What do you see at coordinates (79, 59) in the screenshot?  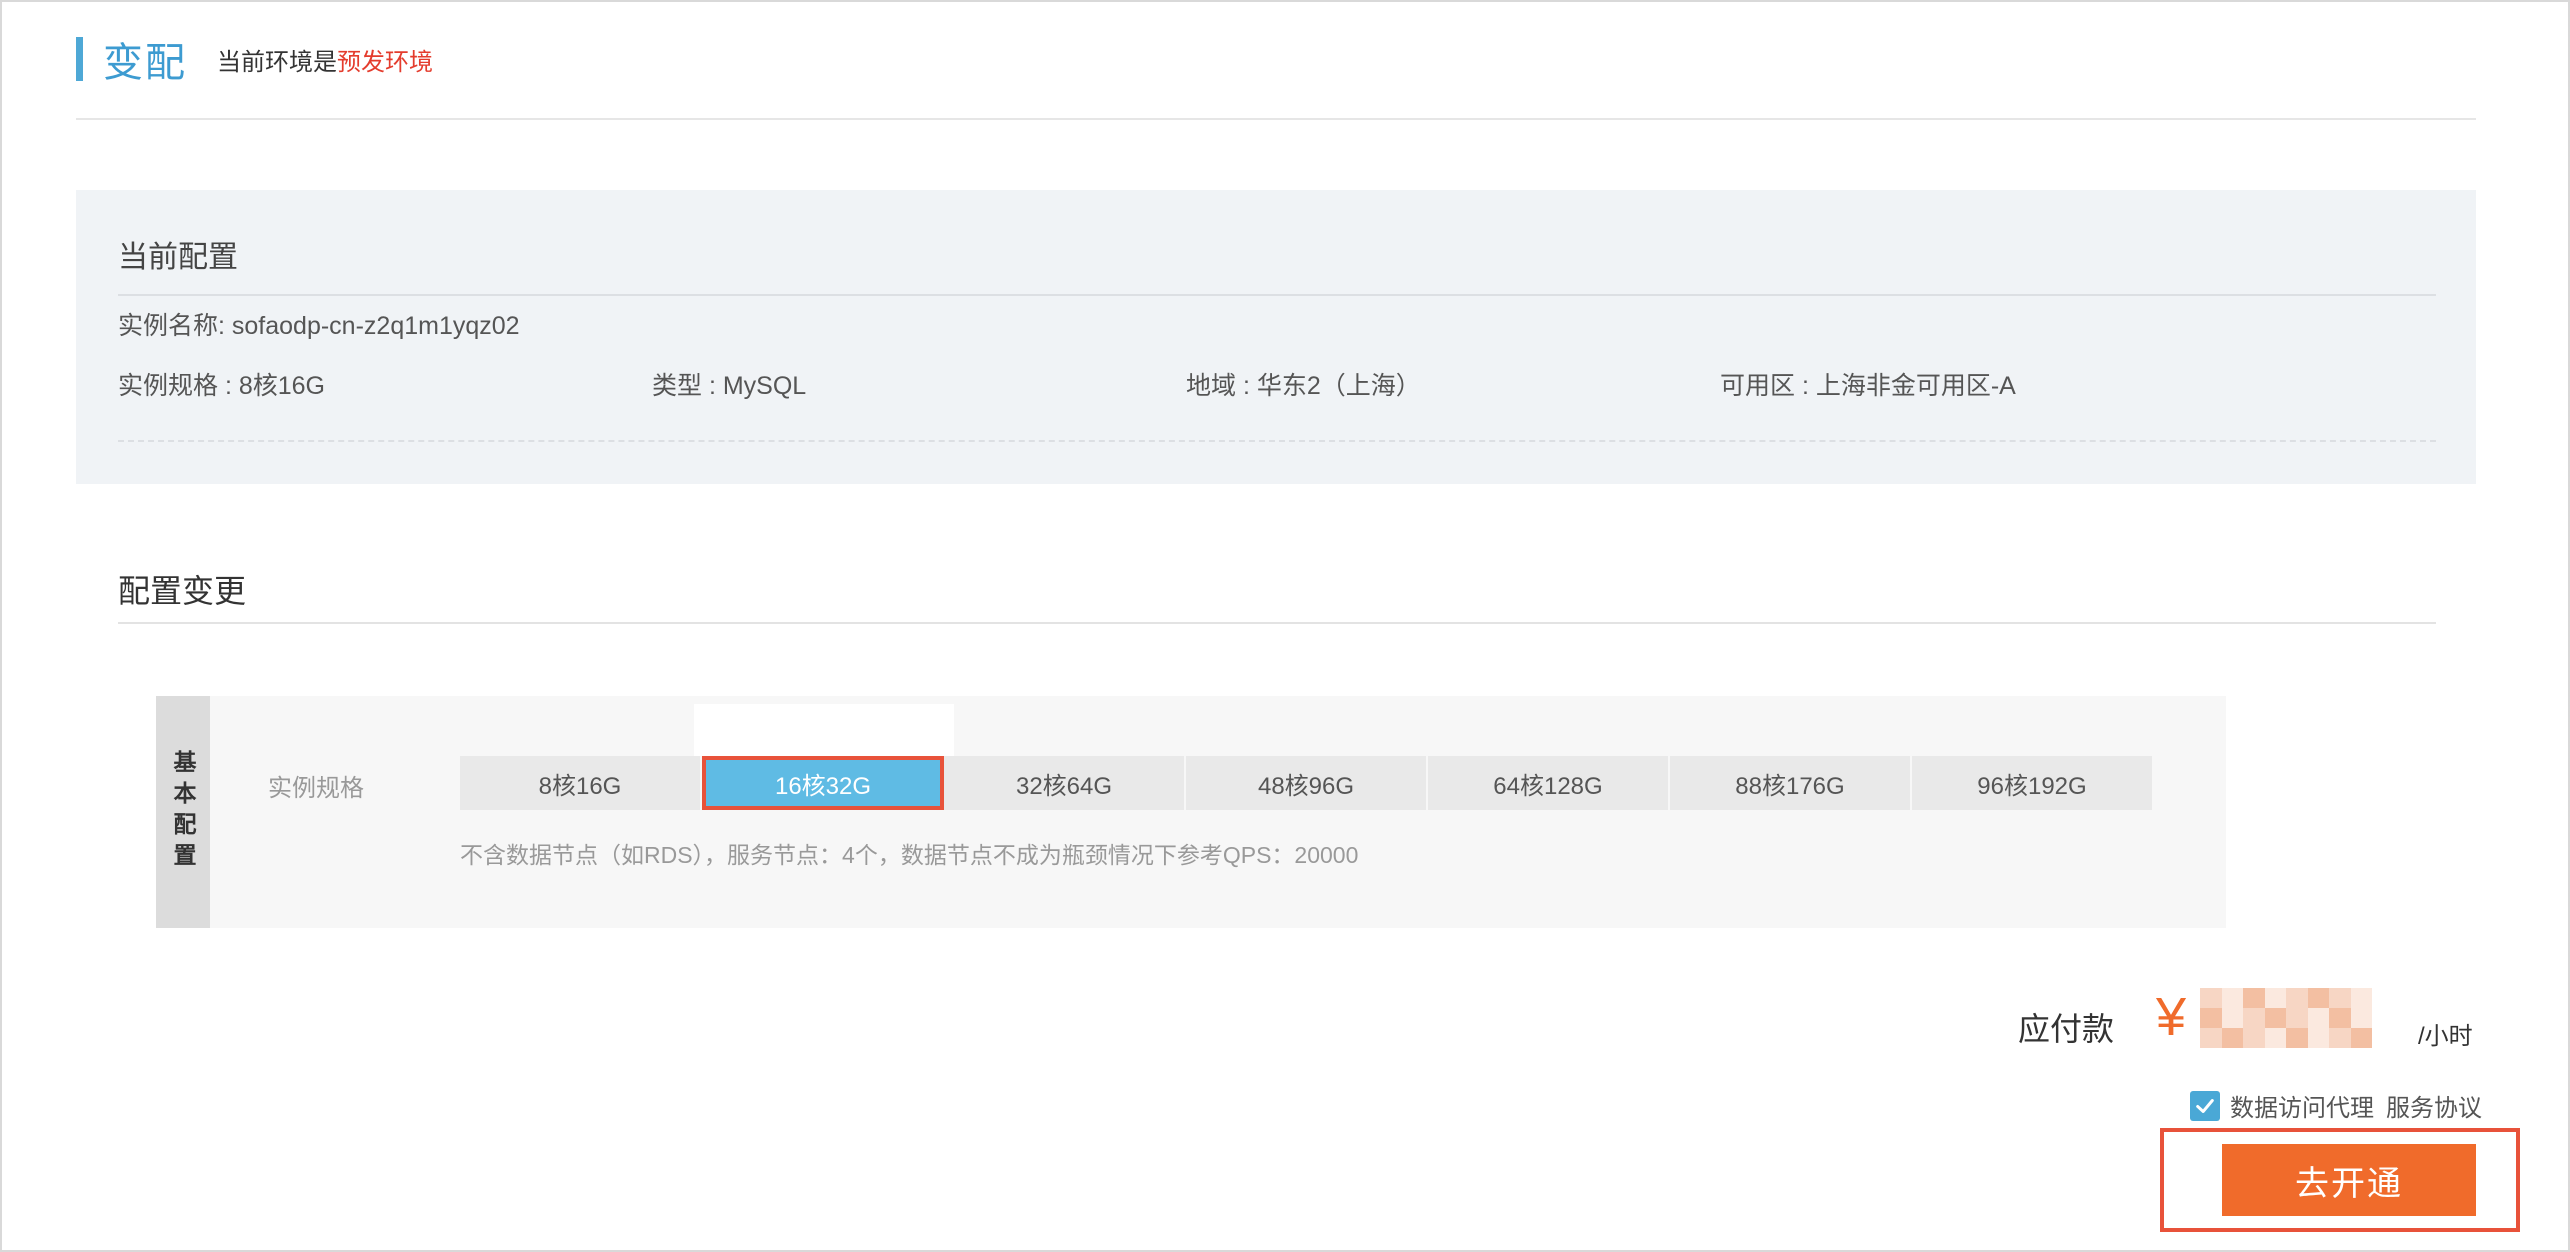 I see `title-accent-bar` at bounding box center [79, 59].